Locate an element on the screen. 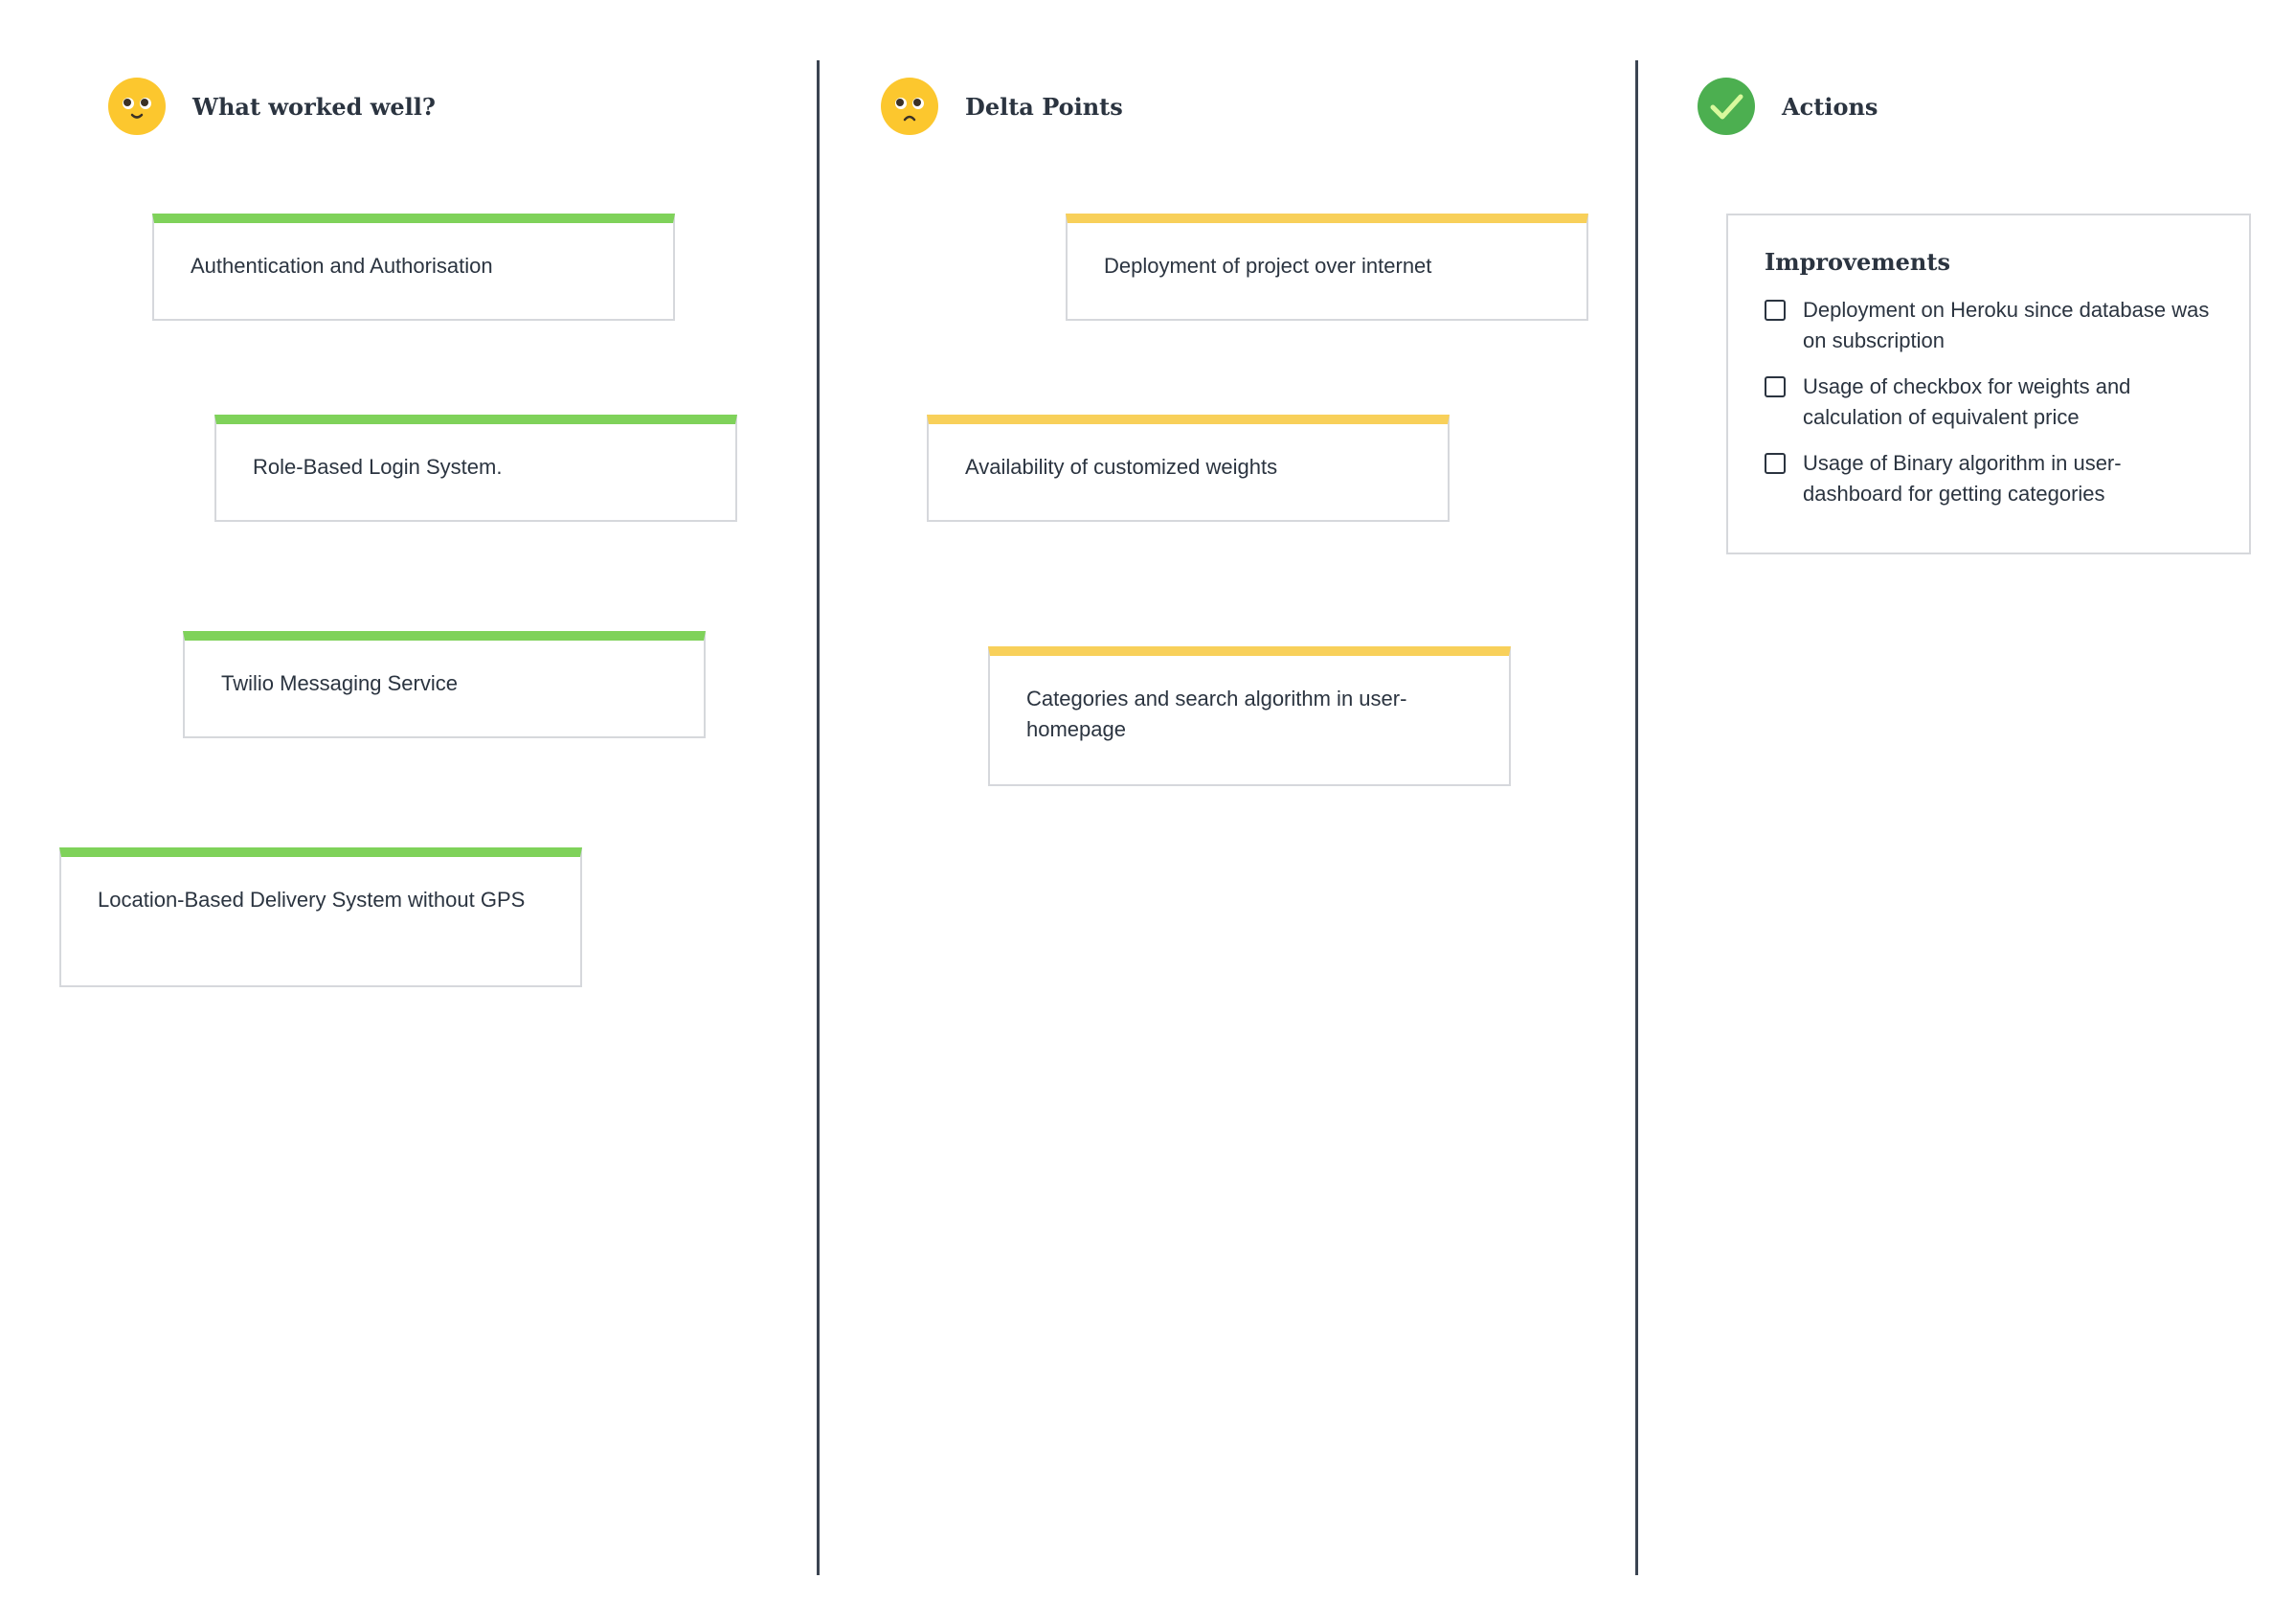 The image size is (2294, 1624). card-text: Authentication and Authorisation is located at coordinates (342, 266).